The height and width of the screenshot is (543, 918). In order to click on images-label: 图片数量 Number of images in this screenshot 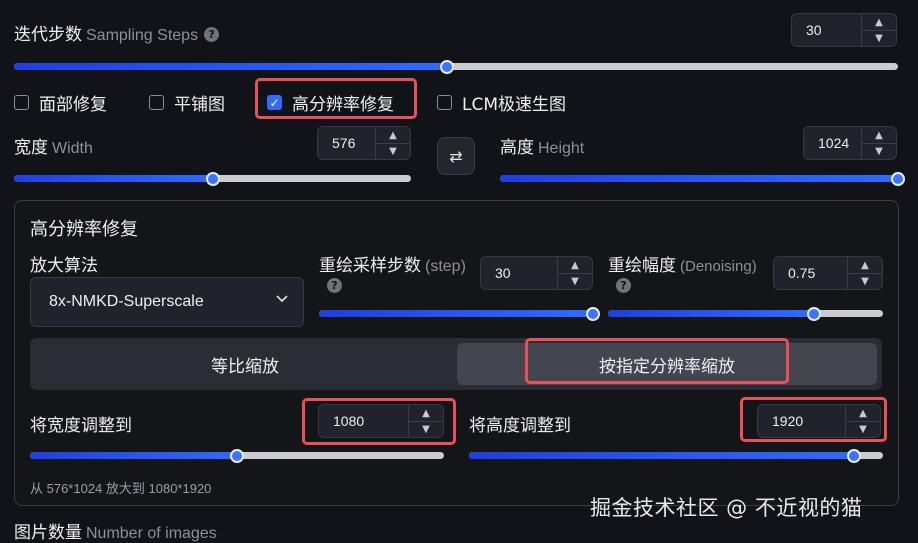, I will do `click(115, 530)`.